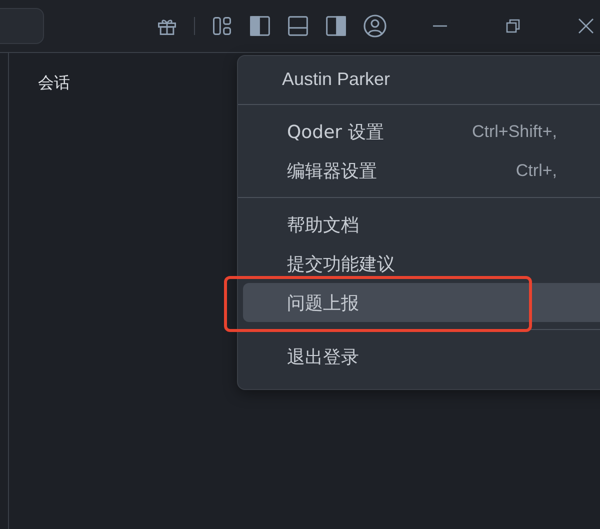 The height and width of the screenshot is (529, 600). Describe the element at coordinates (421, 356) in the screenshot. I see `menu-item: 退出登录` at that location.